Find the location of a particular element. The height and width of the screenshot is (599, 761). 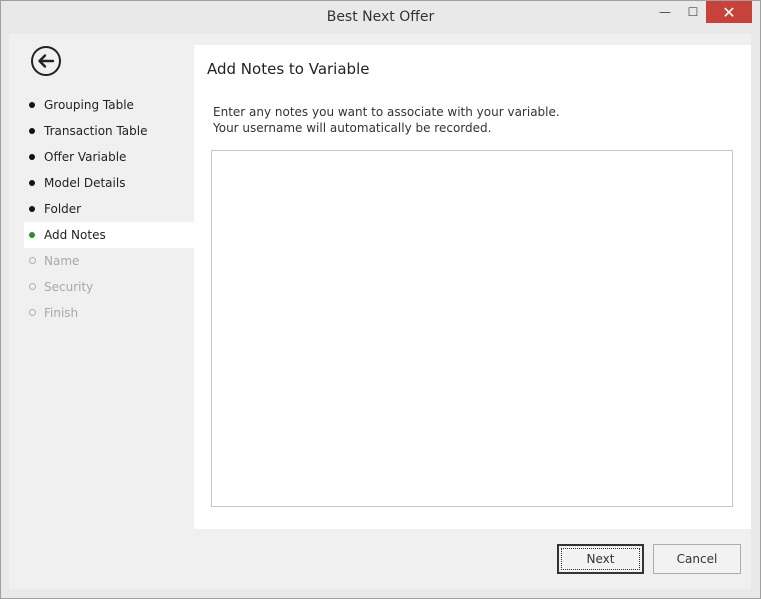

step-grouping-table: Grouping Table is located at coordinates (109, 105).